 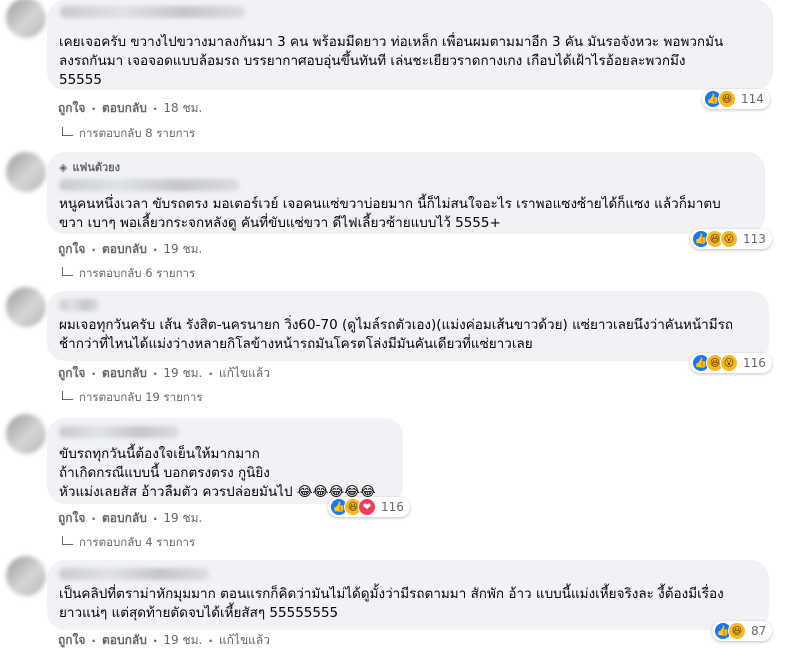 I want to click on reaction-summary: 👍 😆 114, so click(x=736, y=99).